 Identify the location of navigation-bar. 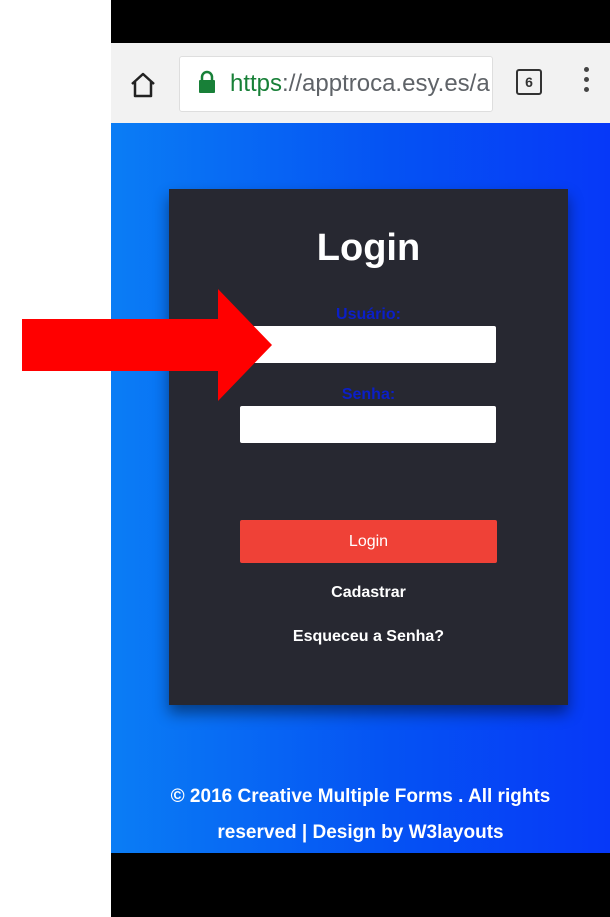
(360, 885).